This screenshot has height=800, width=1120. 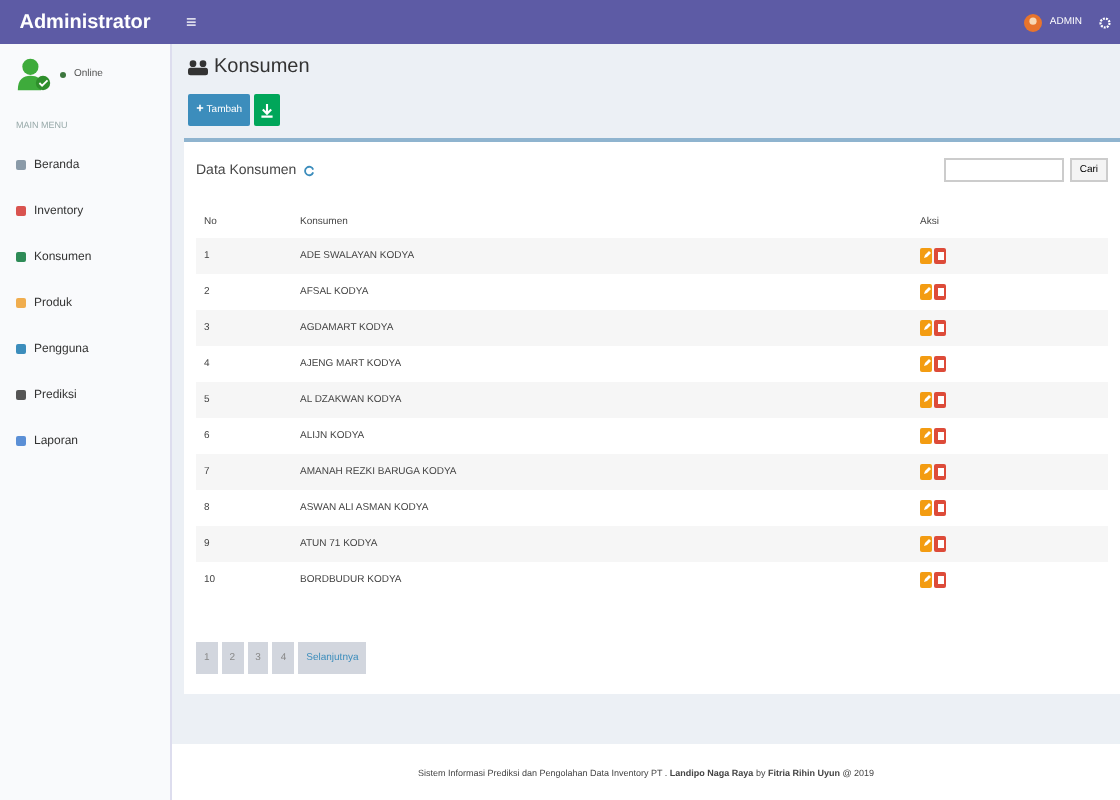 What do you see at coordinates (85, 22) in the screenshot?
I see `brand-title: Administrator` at bounding box center [85, 22].